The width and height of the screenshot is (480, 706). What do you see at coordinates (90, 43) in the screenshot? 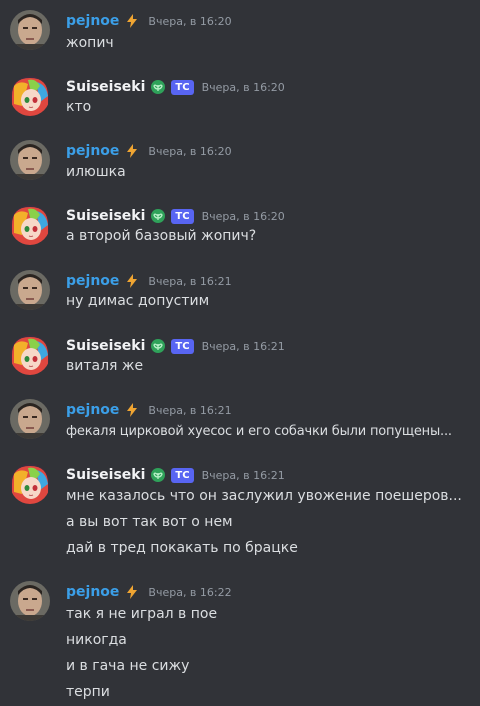
I see `message-text: жопич` at bounding box center [90, 43].